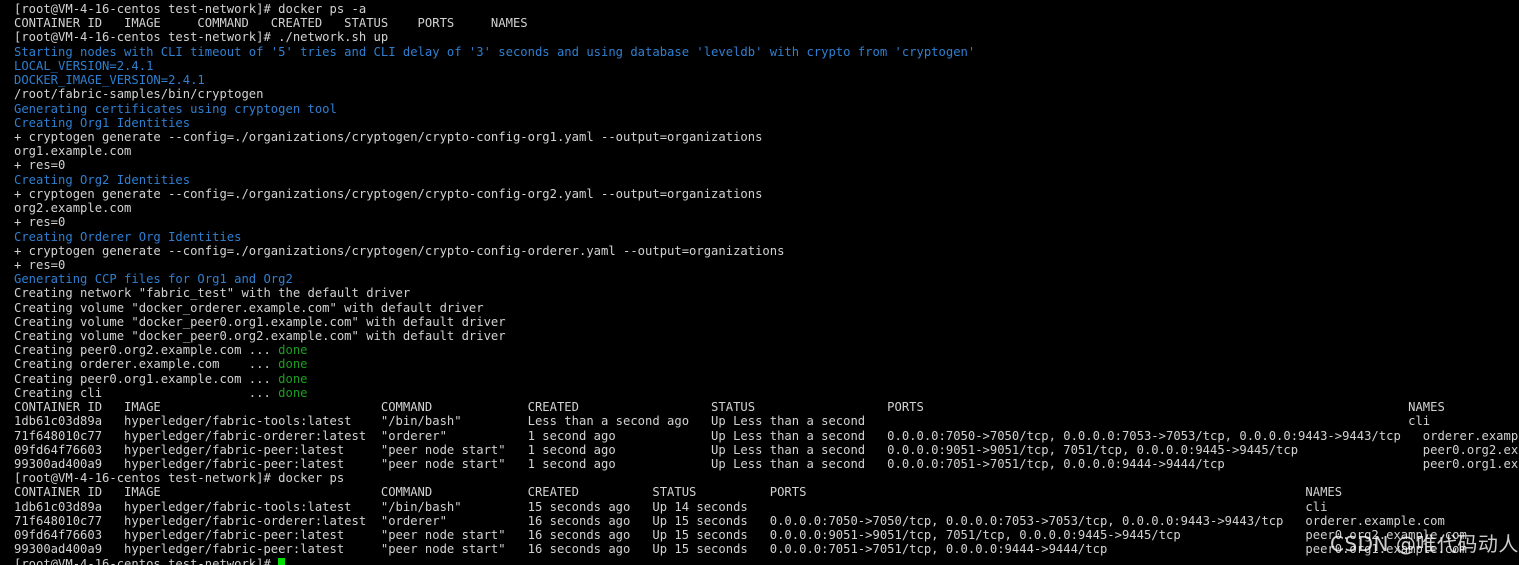 The width and height of the screenshot is (1519, 565). Describe the element at coordinates (73, 208) in the screenshot. I see `terminal-text-span: org2.example.com` at that location.